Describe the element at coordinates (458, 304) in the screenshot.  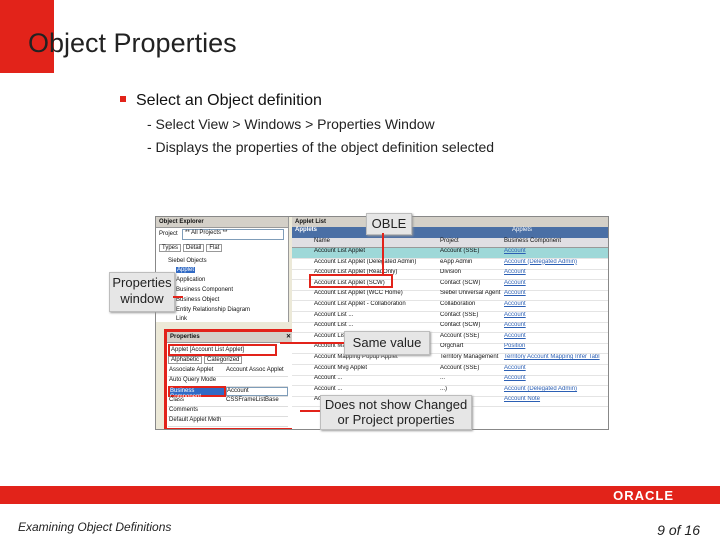
I see `cell-project: Collaboration` at that location.